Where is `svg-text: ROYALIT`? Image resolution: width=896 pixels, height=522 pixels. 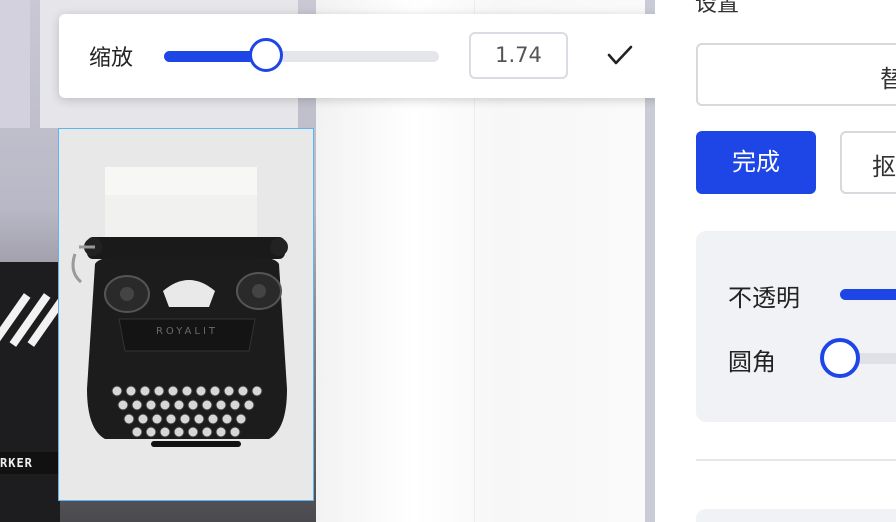 svg-text: ROYALIT is located at coordinates (187, 331).